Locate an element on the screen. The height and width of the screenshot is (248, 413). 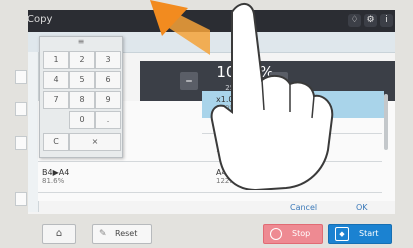
stop-label: Stop is located at coordinates (301, 233).